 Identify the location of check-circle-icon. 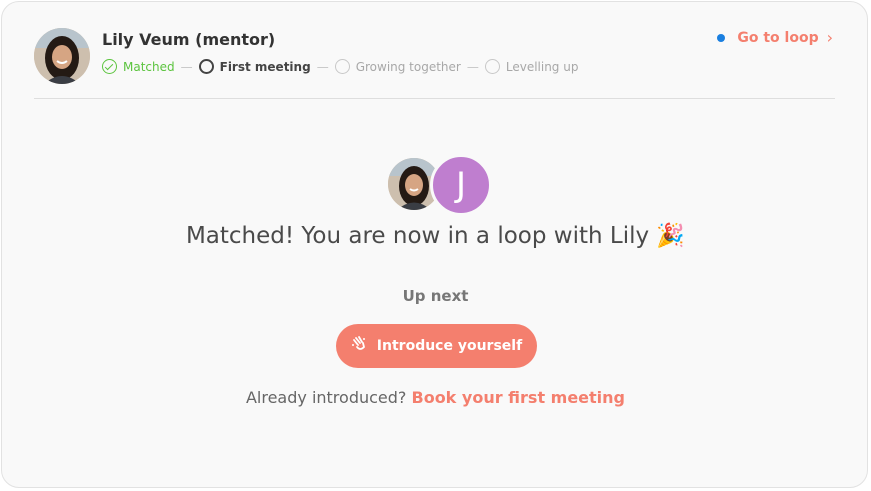
(109, 66).